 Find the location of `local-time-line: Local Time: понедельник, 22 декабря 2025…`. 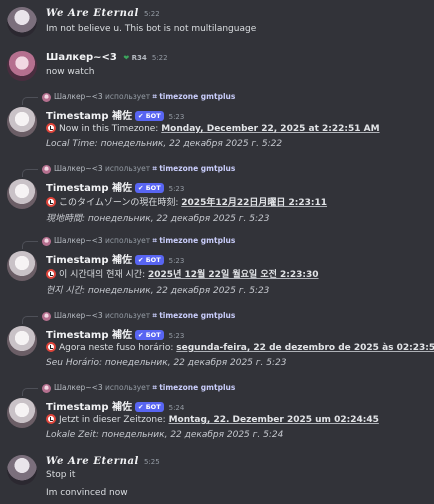

local-time-line: Local Time: понедельник, 22 декабря 2025… is located at coordinates (164, 144).